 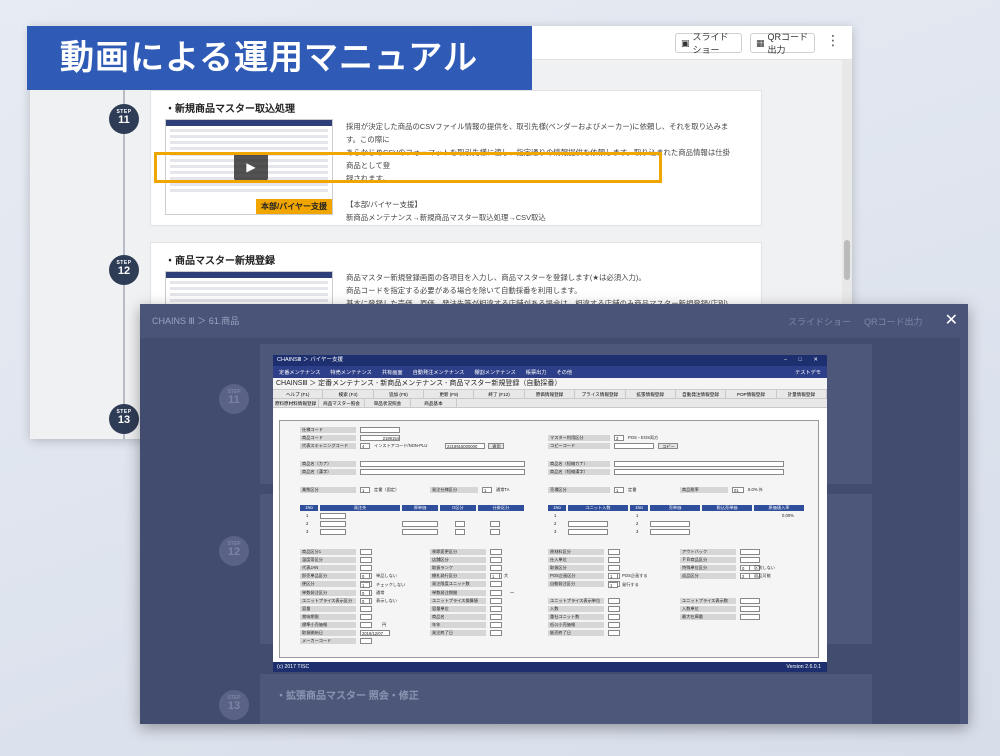 What do you see at coordinates (449, 394) in the screenshot?
I see `fkey-button: 更新 (F9)` at bounding box center [449, 394].